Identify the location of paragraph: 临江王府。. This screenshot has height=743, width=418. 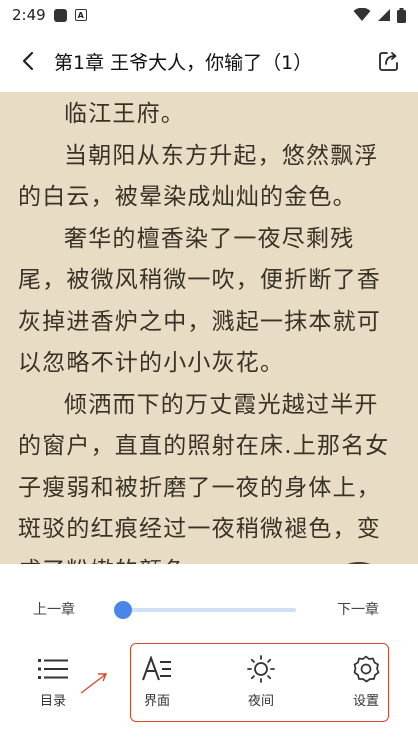
(124, 114).